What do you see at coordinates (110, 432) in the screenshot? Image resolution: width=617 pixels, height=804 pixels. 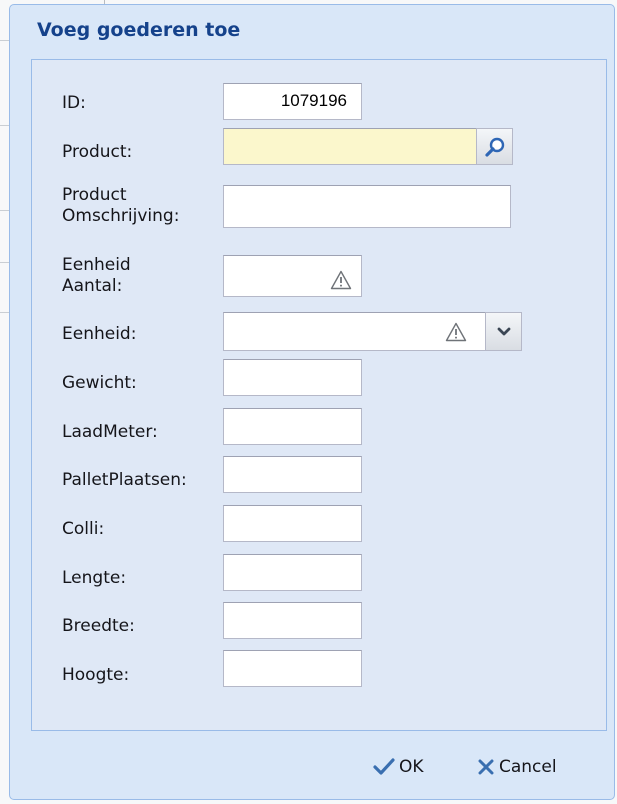 I see `laadmeter-label: LaadMeter:` at bounding box center [110, 432].